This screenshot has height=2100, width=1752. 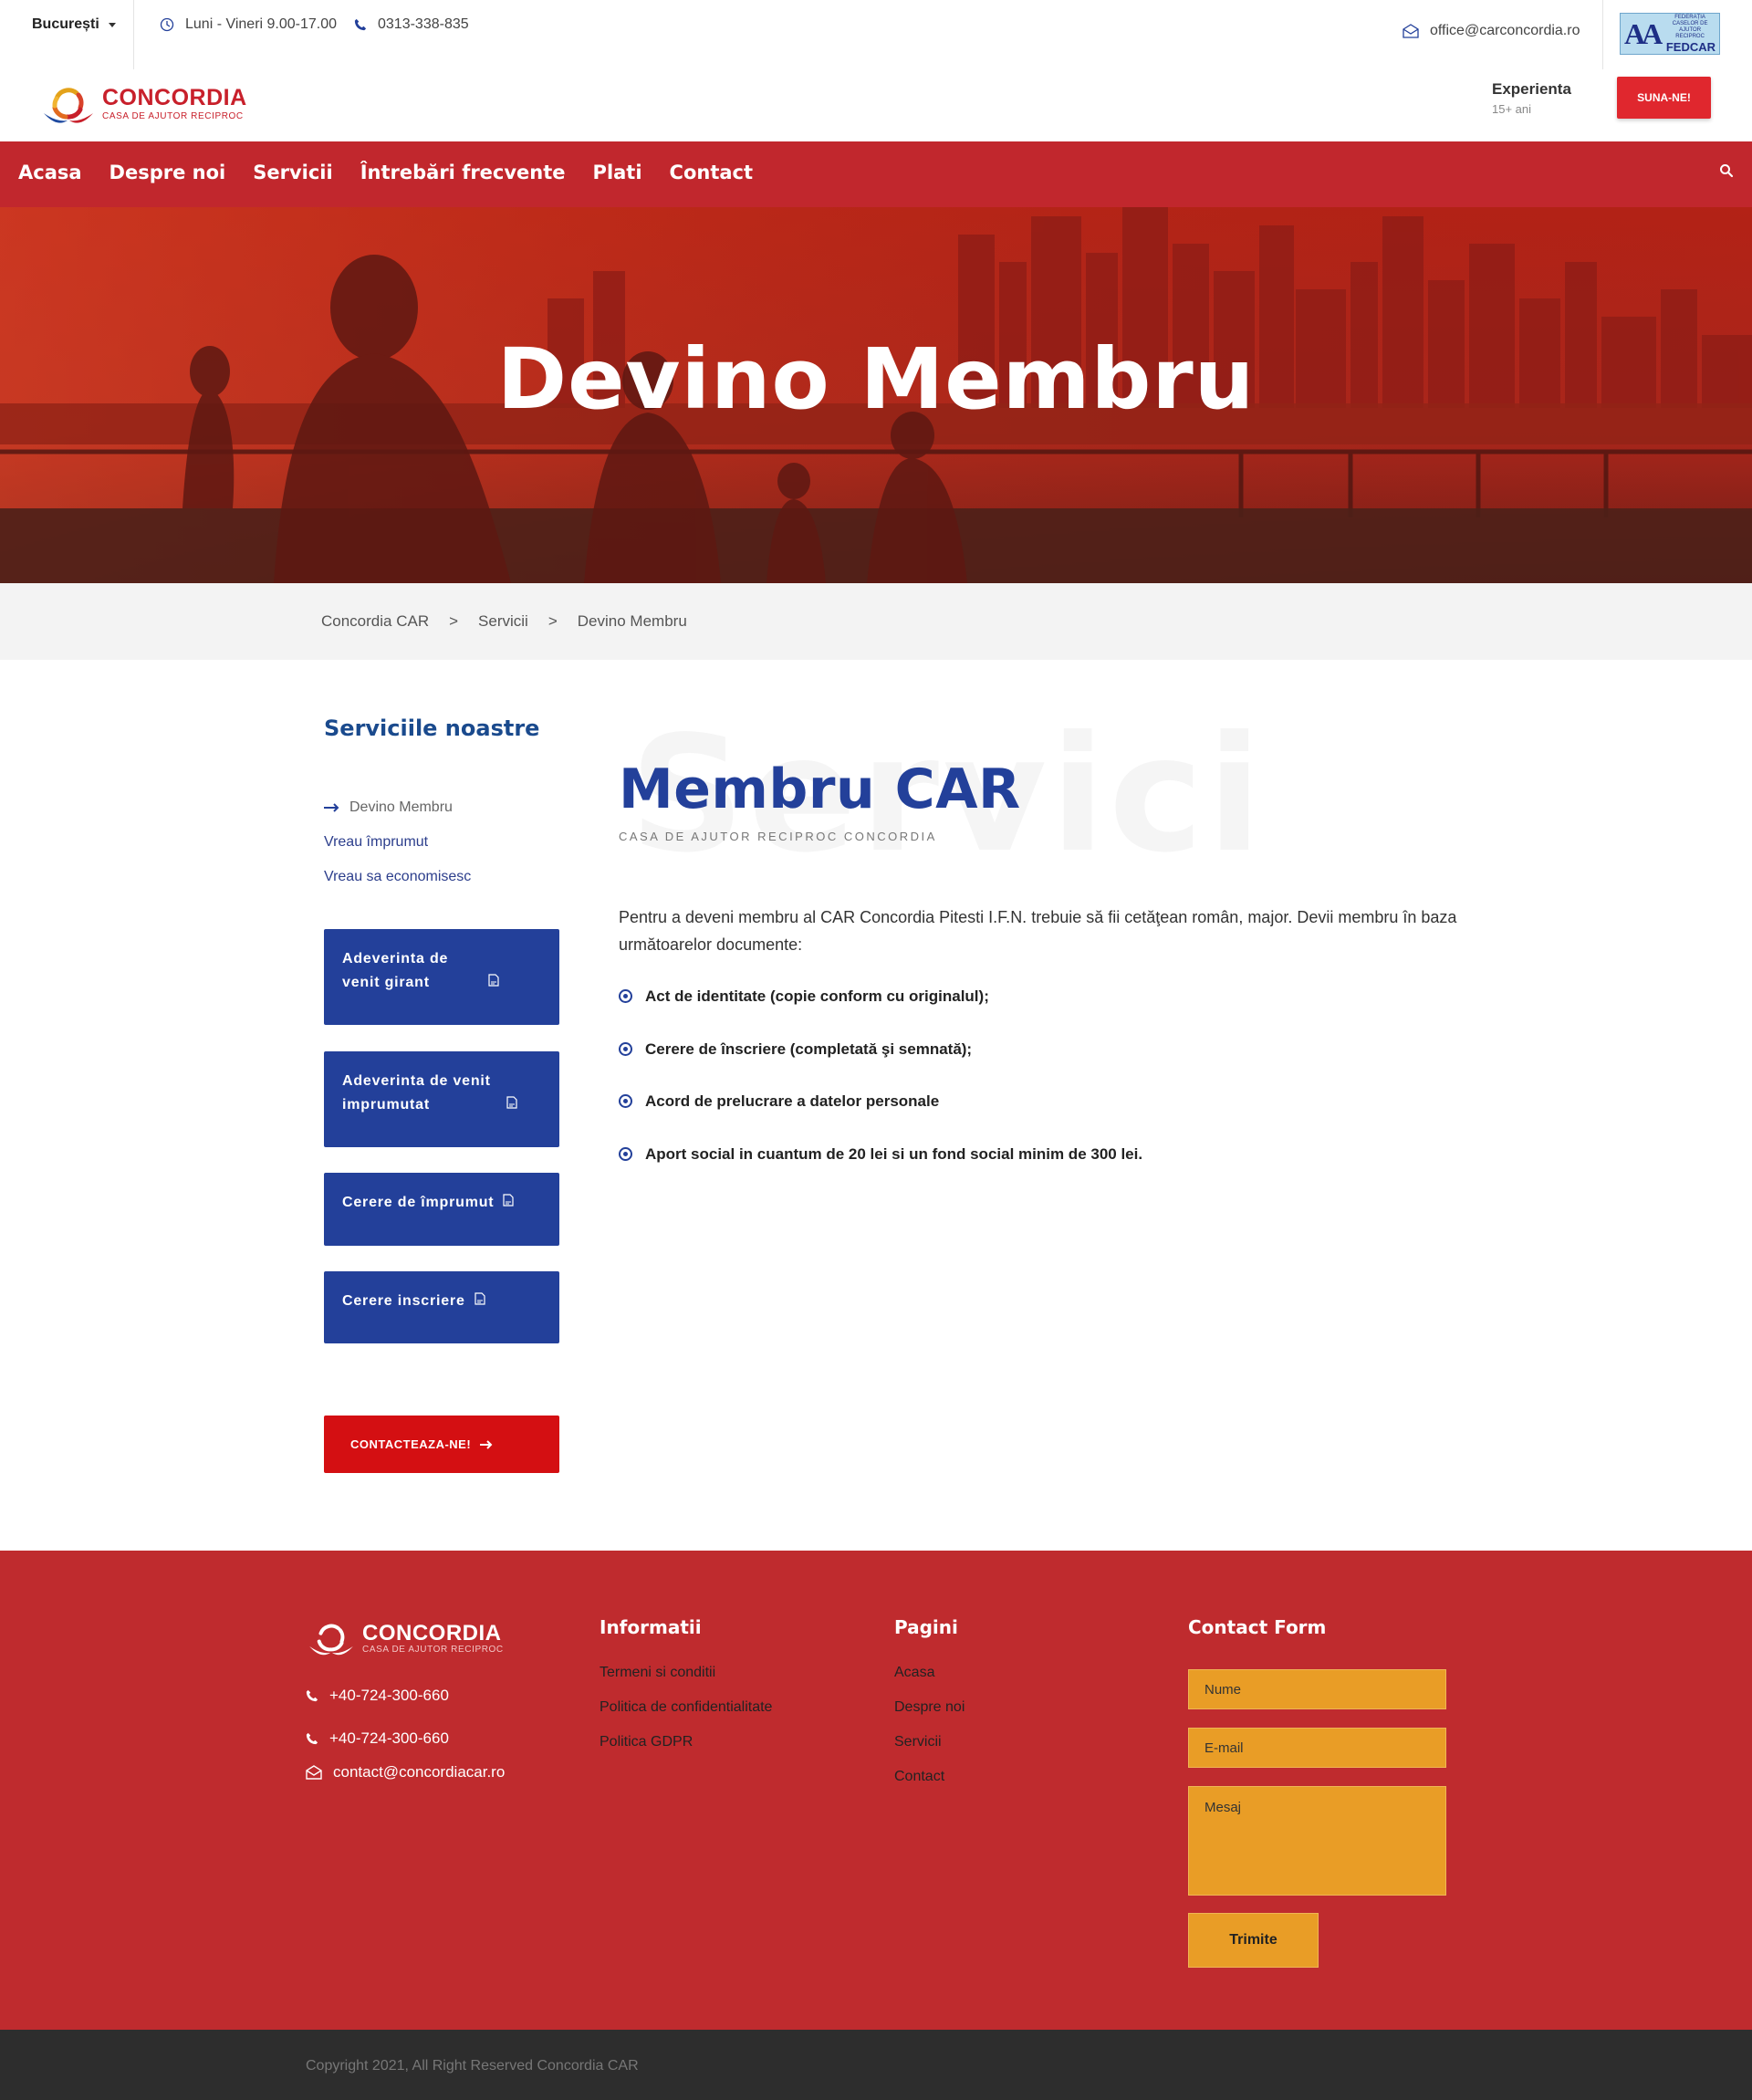 What do you see at coordinates (1253, 1940) in the screenshot?
I see `submit-button: Trimite` at bounding box center [1253, 1940].